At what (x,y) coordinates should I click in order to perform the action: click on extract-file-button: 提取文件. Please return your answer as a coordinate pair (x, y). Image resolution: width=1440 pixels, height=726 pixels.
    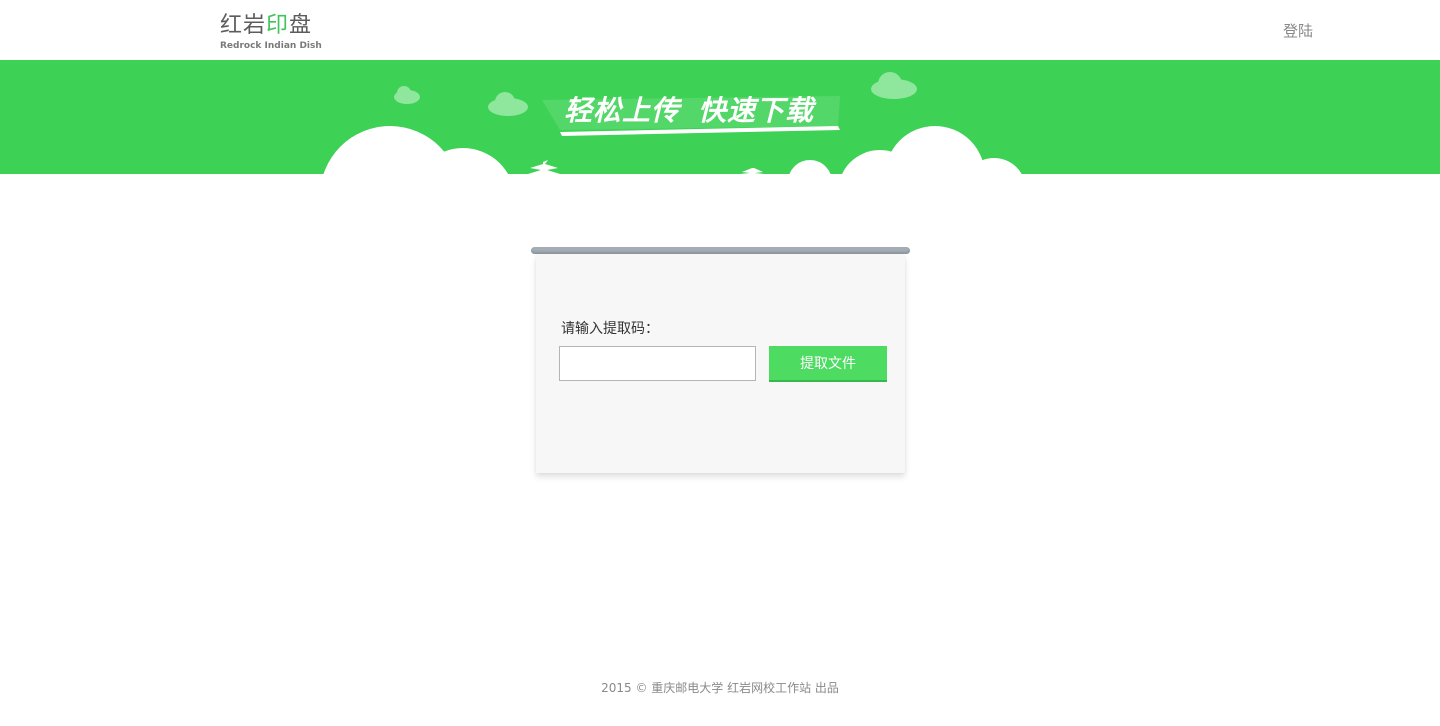
    Looking at the image, I should click on (828, 364).